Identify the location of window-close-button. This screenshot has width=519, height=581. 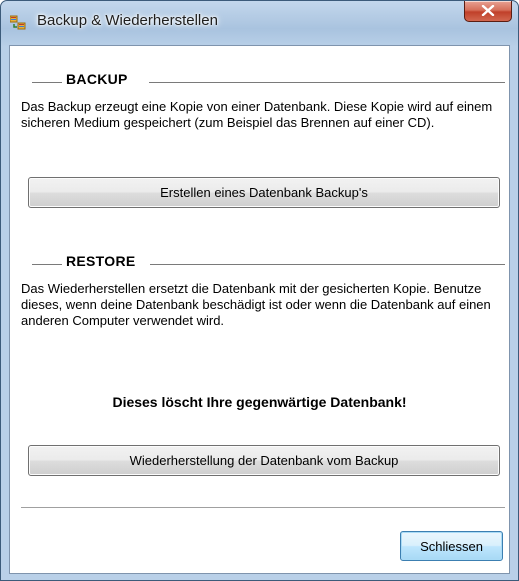
(488, 11).